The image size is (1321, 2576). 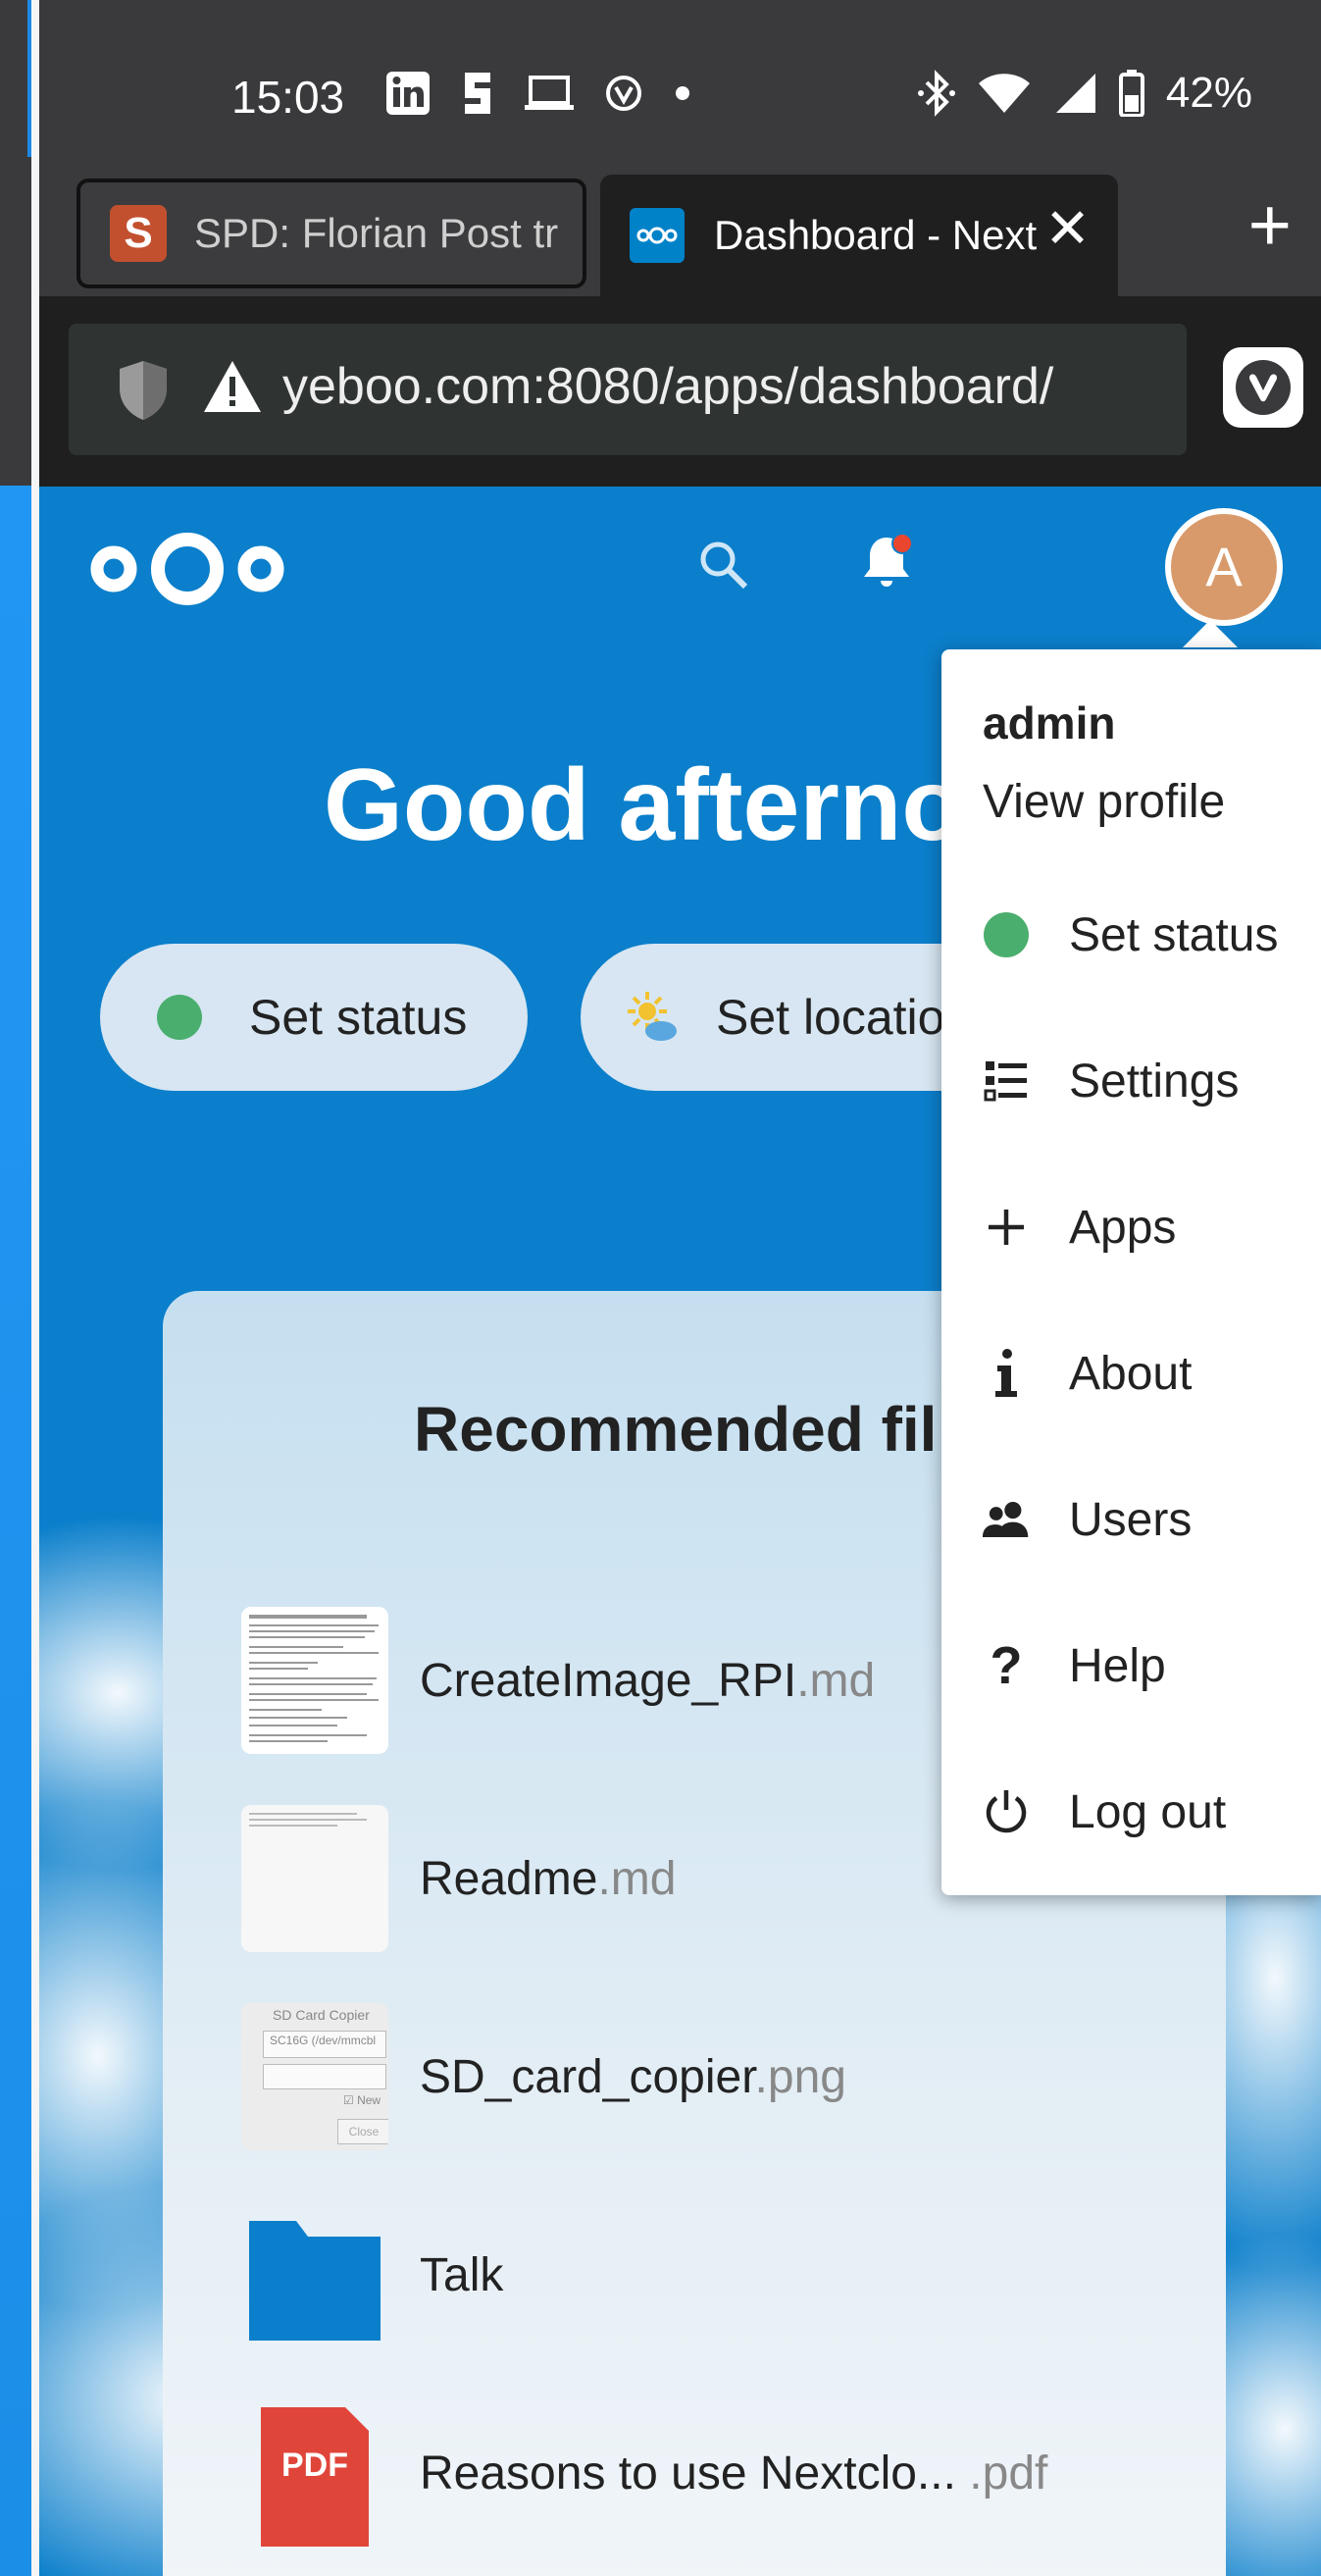 I want to click on card-title: Recommended fil, so click(x=676, y=1429).